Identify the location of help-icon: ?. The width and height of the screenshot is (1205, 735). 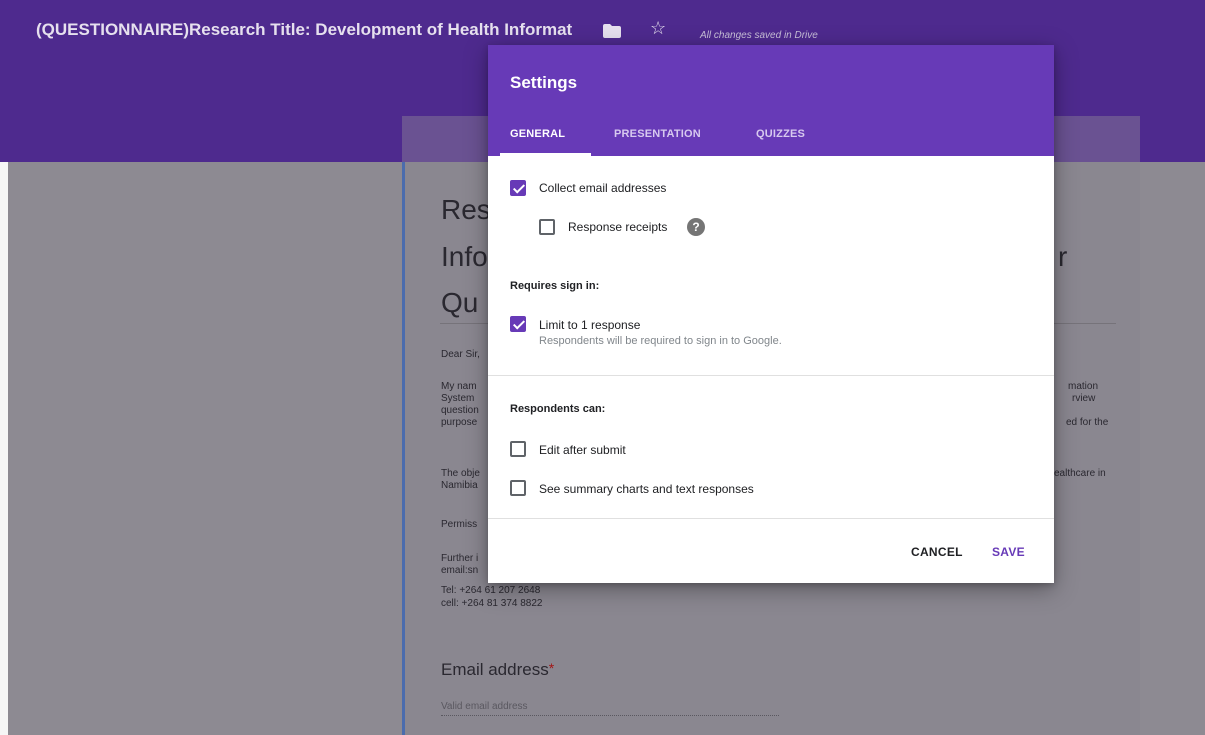
(696, 227).